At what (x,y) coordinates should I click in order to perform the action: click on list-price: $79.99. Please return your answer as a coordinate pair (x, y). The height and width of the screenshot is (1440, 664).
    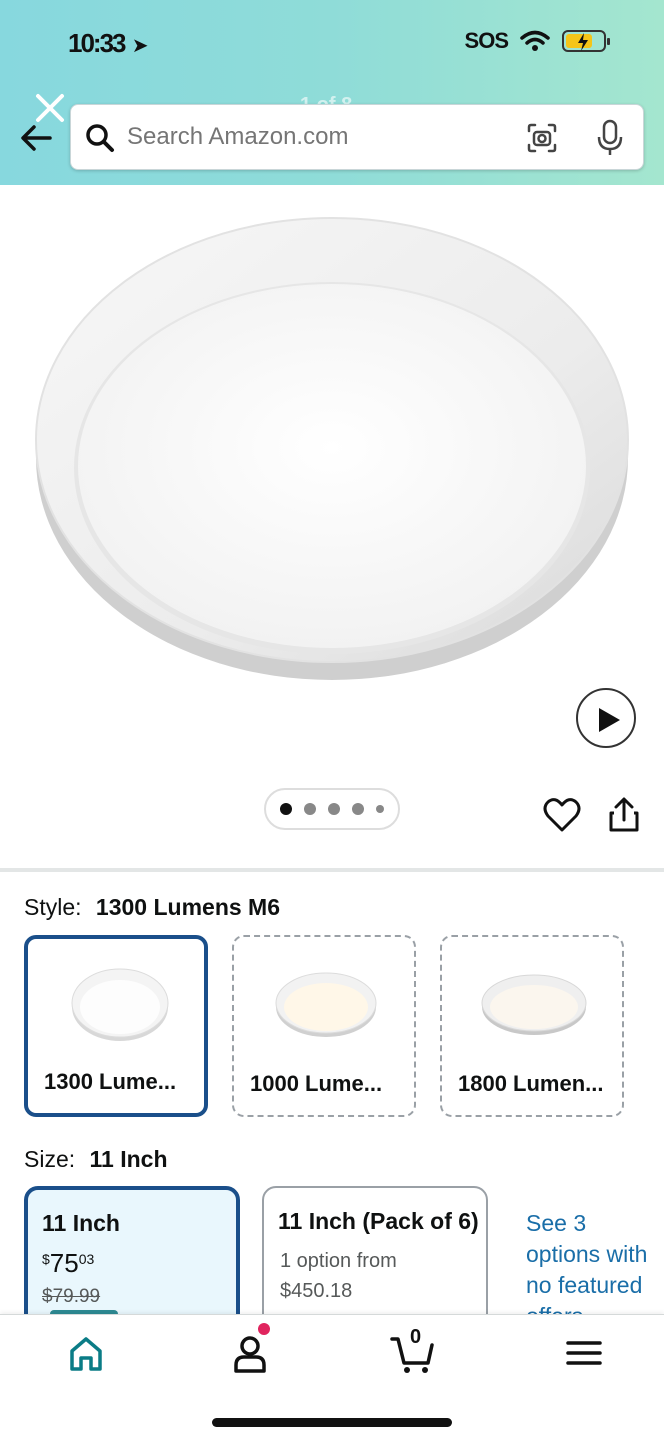
    Looking at the image, I should click on (71, 1296).